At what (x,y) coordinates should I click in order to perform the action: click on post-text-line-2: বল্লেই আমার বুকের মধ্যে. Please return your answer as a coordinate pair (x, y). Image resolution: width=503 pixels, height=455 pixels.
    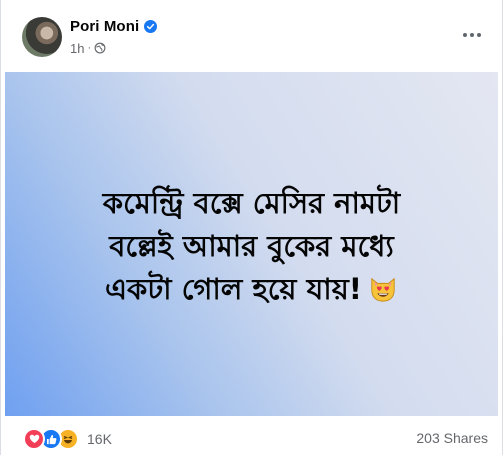
    Looking at the image, I should click on (251, 246).